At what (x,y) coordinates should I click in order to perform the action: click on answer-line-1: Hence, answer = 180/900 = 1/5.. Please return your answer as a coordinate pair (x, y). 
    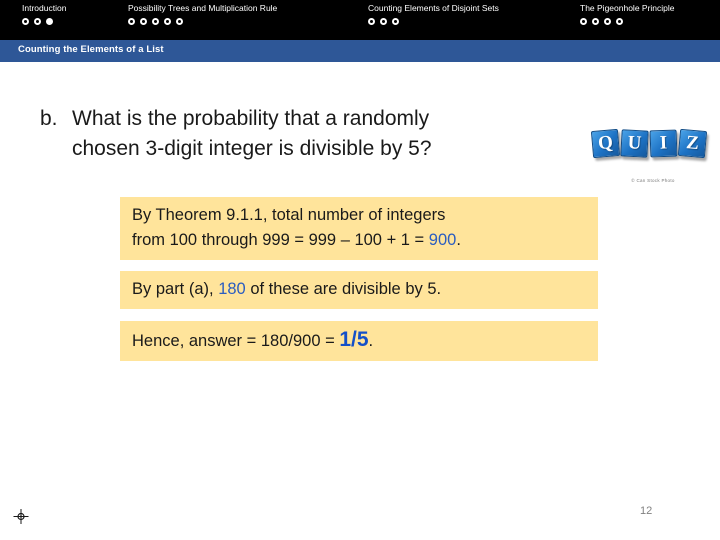
    Looking at the image, I should click on (359, 340).